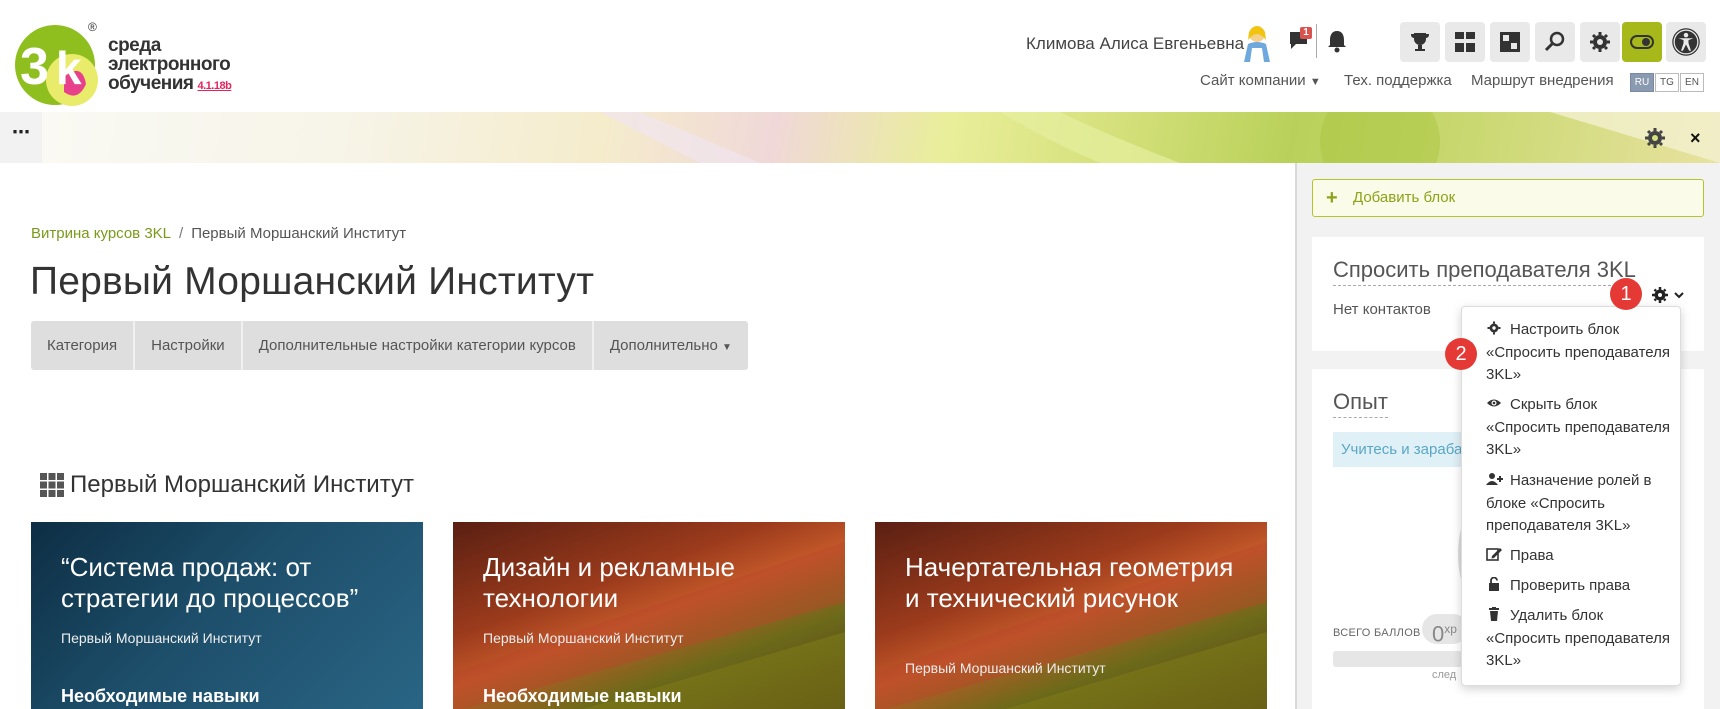 This screenshot has width=1720, height=709. I want to click on banner, so click(860, 137).